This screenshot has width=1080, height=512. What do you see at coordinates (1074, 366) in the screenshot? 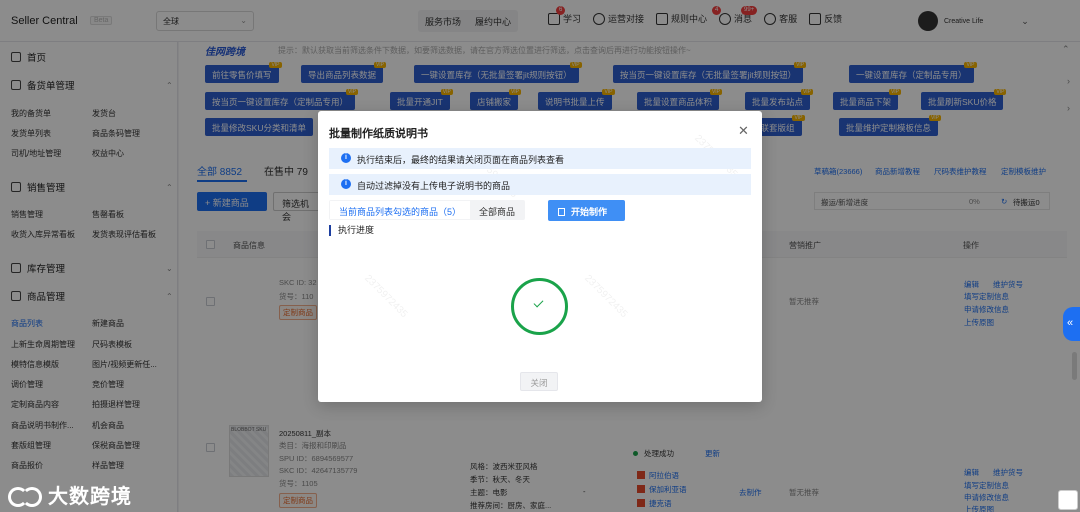
I see `scrollbar-thumb` at bounding box center [1074, 366].